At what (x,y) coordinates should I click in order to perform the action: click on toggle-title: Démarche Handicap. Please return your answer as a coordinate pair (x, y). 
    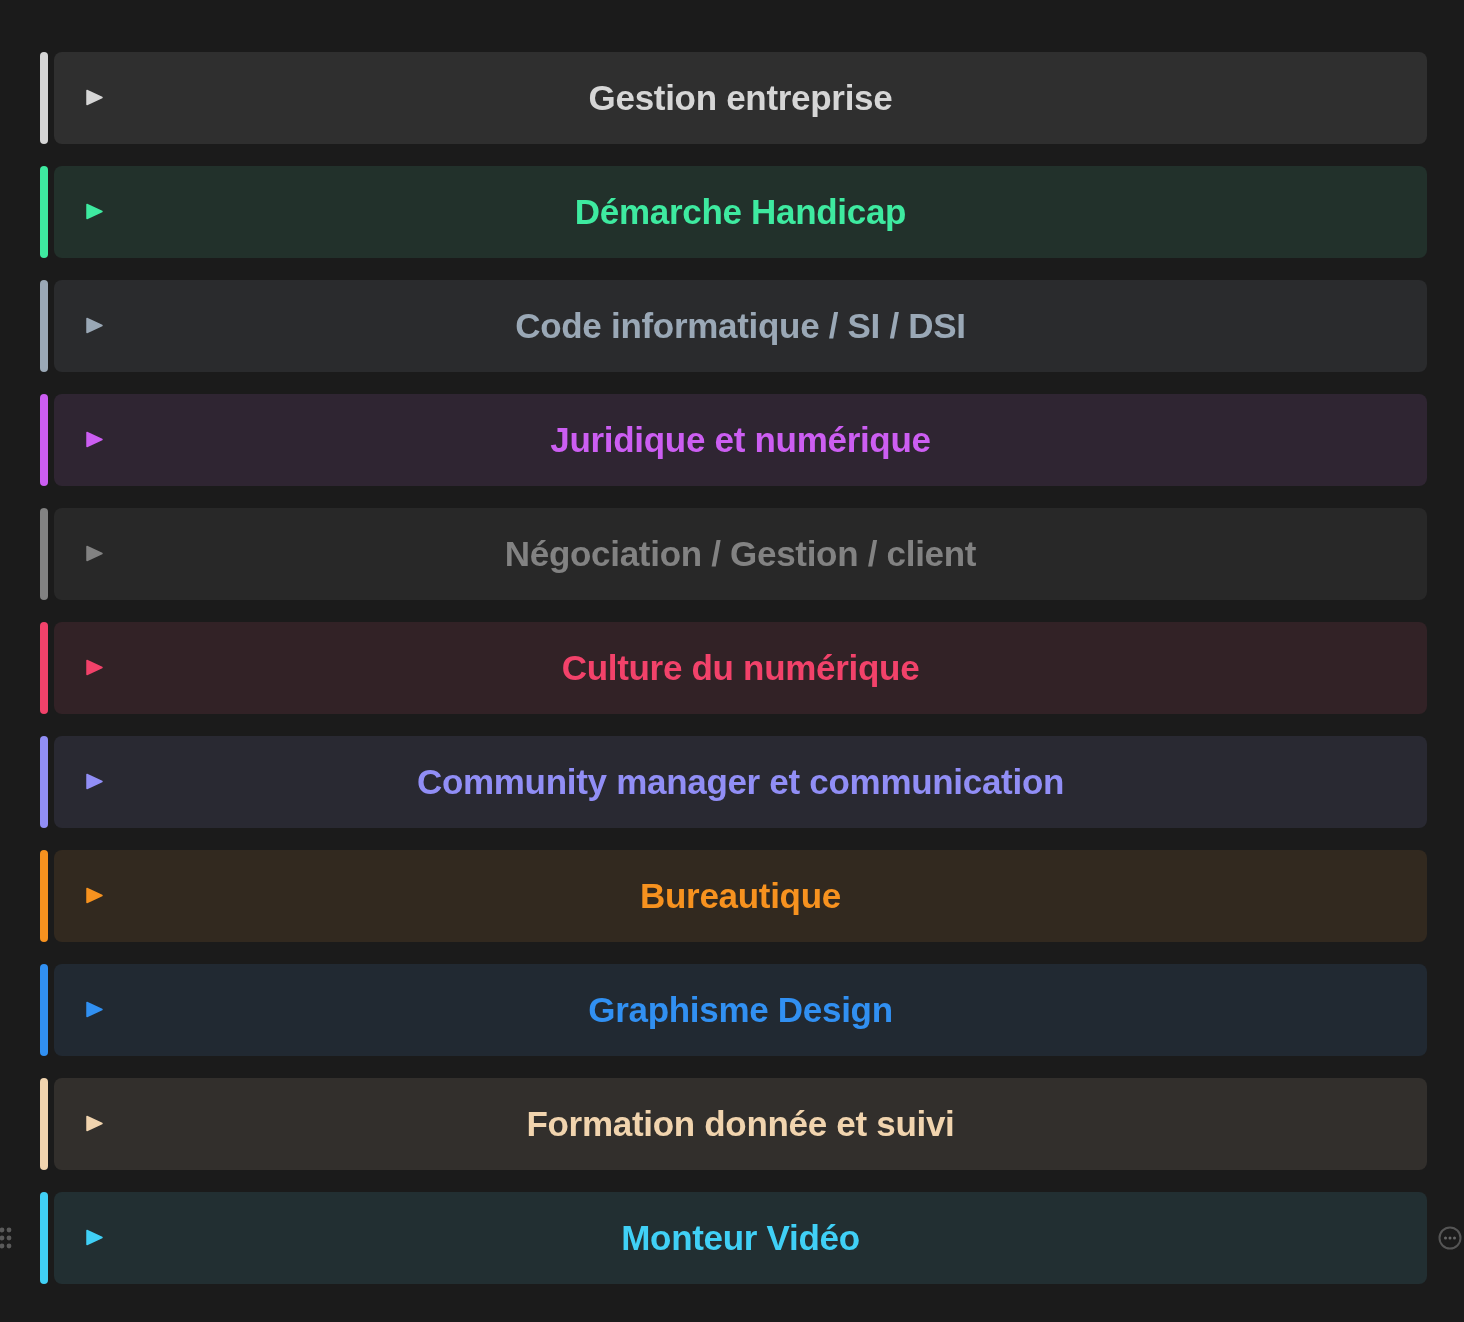
    Looking at the image, I should click on (740, 212).